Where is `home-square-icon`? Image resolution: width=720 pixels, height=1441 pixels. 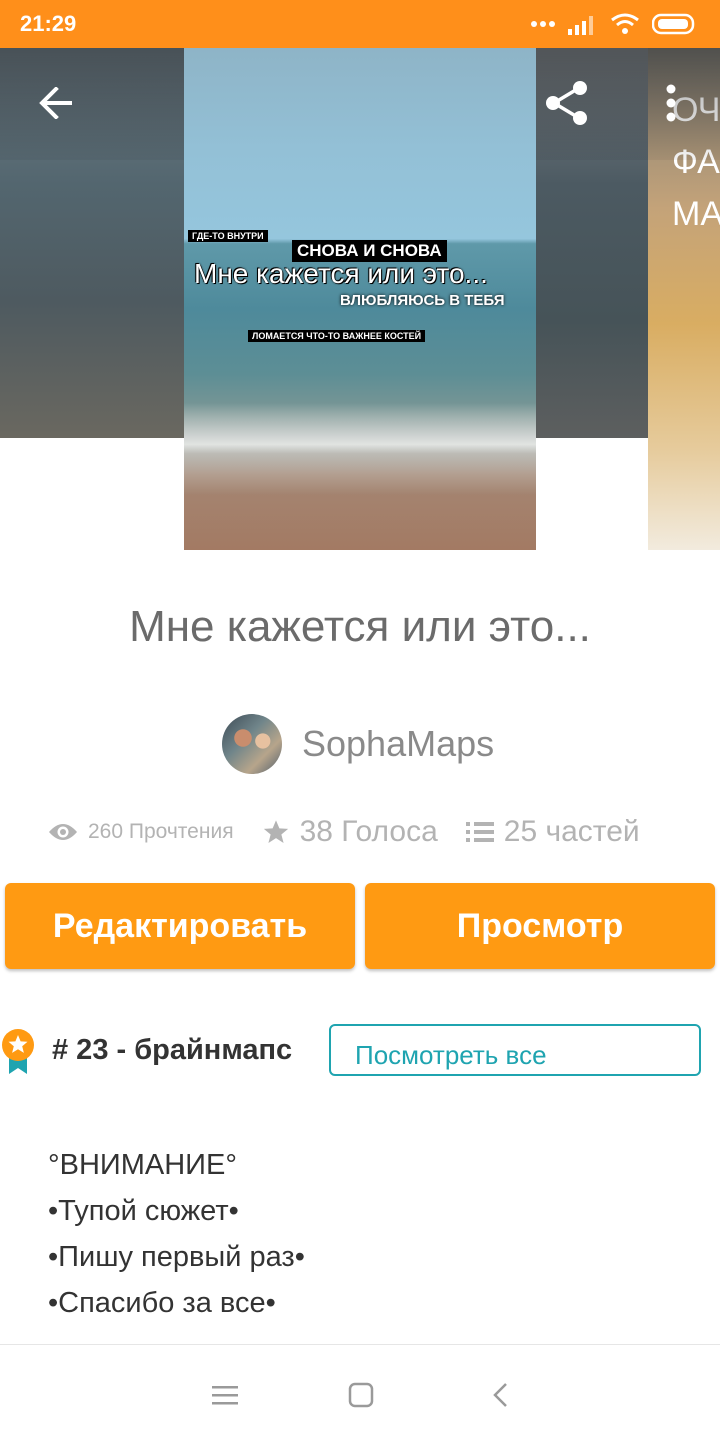 home-square-icon is located at coordinates (361, 1395).